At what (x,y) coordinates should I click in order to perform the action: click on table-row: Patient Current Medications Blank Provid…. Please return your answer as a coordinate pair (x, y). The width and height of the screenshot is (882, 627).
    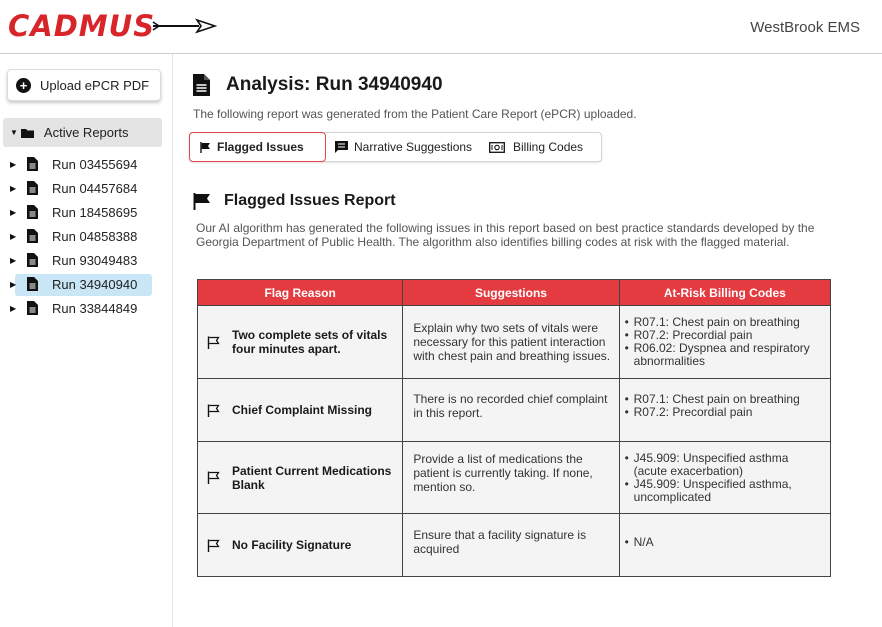
    Looking at the image, I should click on (514, 477).